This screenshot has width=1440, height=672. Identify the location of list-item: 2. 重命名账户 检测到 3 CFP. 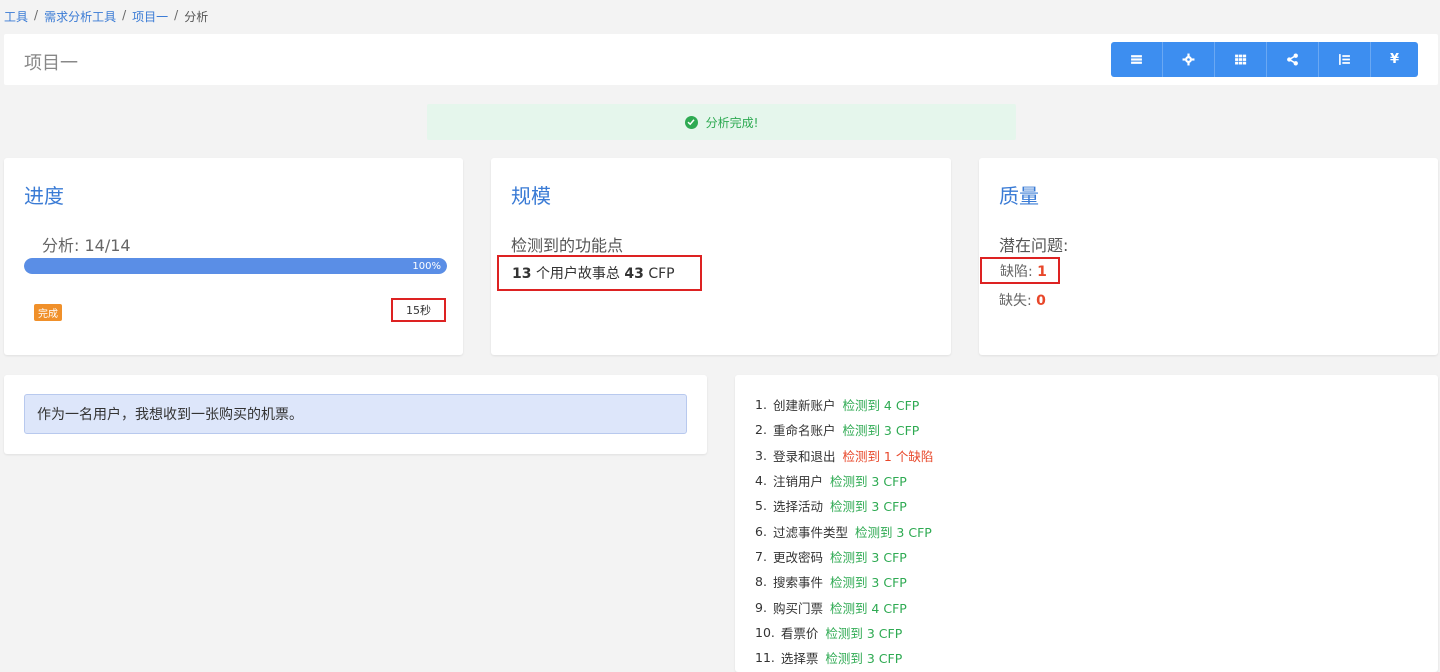
(844, 429).